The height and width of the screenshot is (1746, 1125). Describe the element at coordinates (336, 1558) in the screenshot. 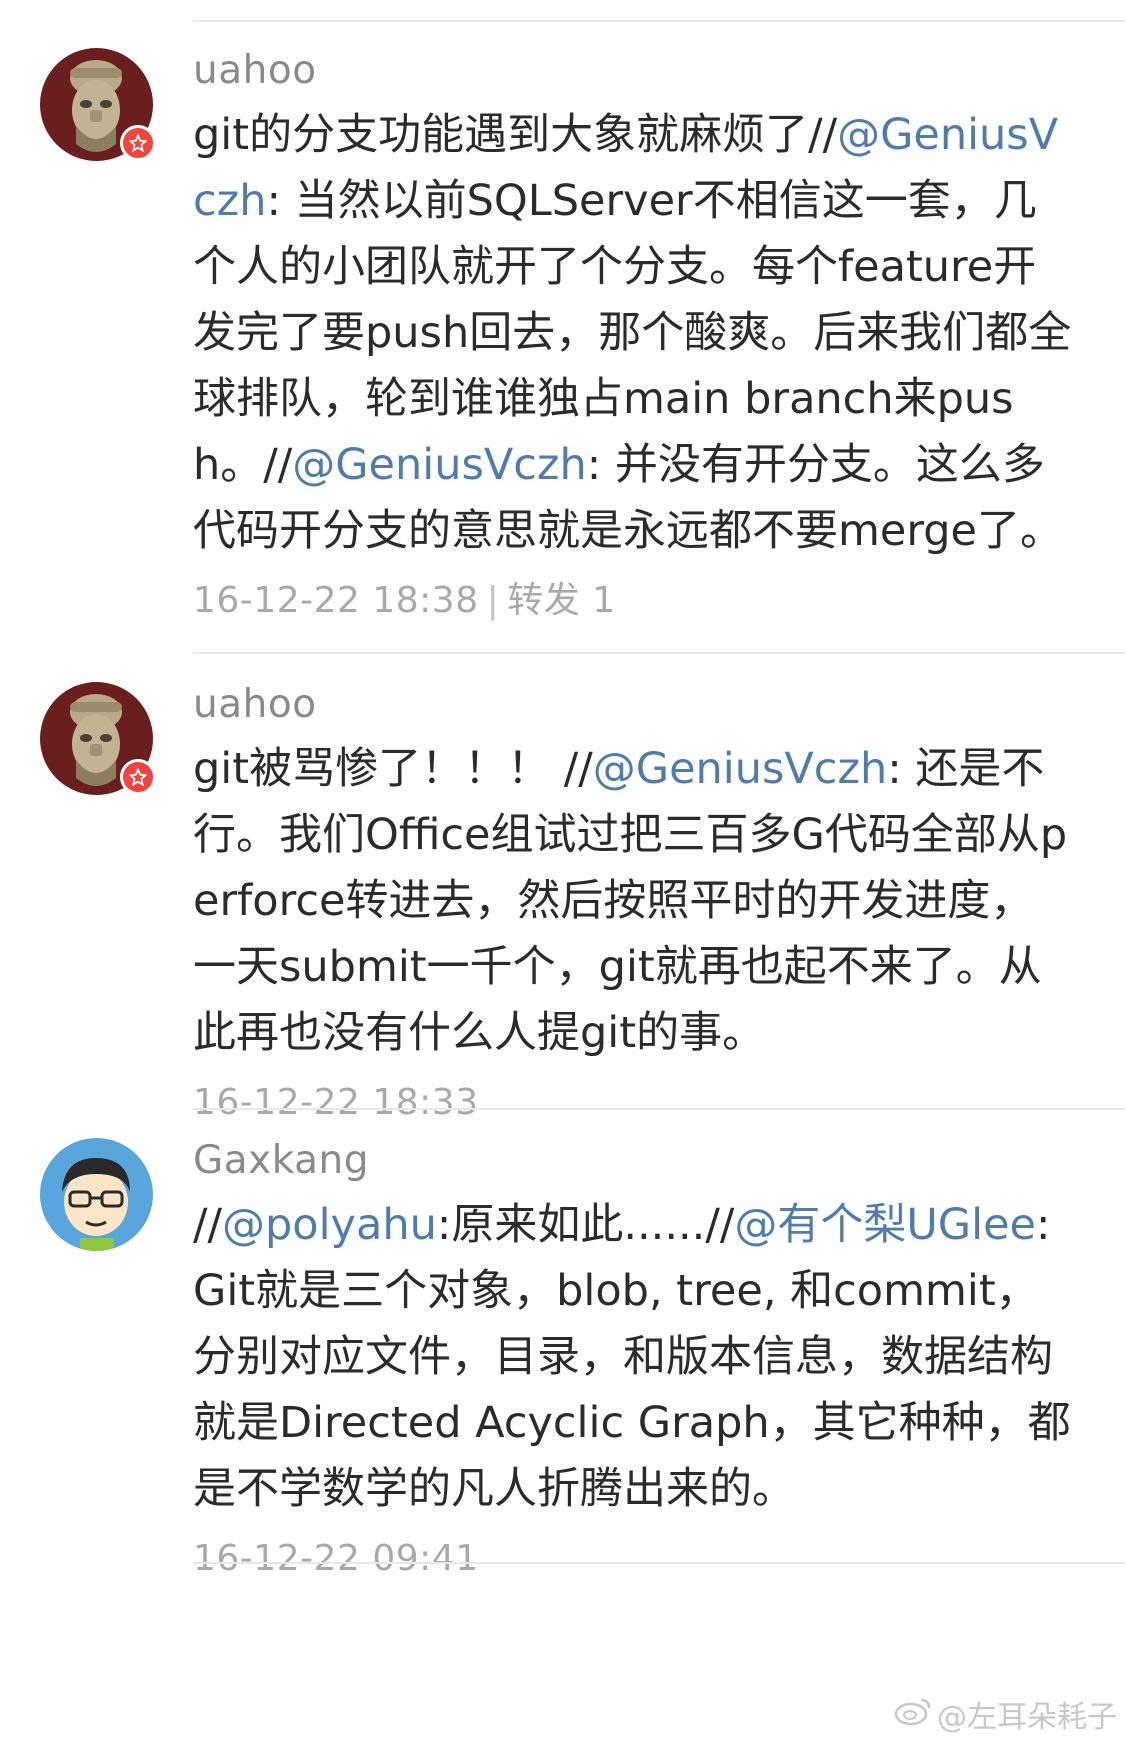

I see `timestamp: 16-12-22 09:41` at that location.